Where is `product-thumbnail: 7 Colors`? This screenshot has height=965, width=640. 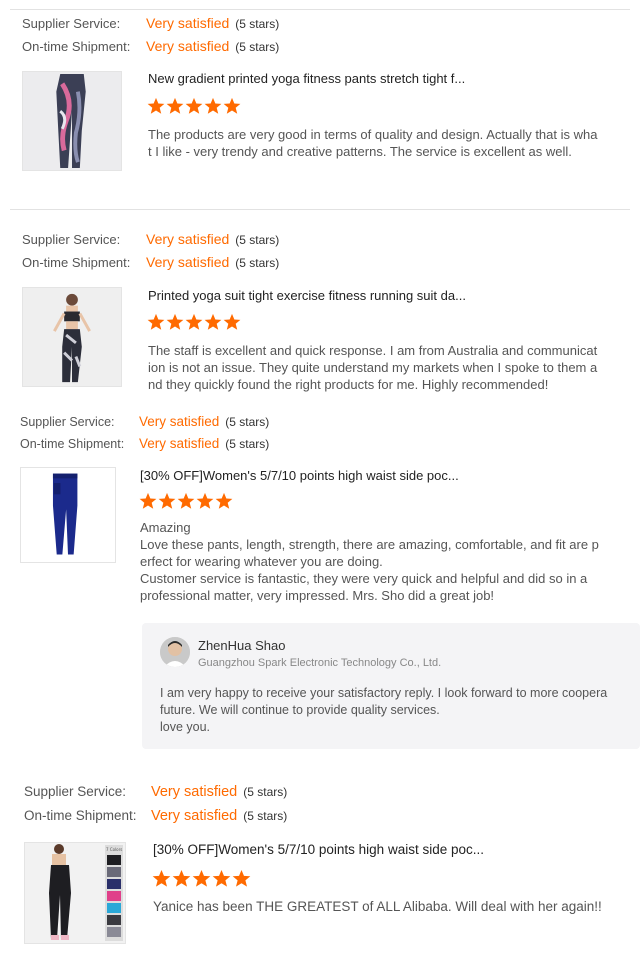 product-thumbnail: 7 Colors is located at coordinates (75, 893).